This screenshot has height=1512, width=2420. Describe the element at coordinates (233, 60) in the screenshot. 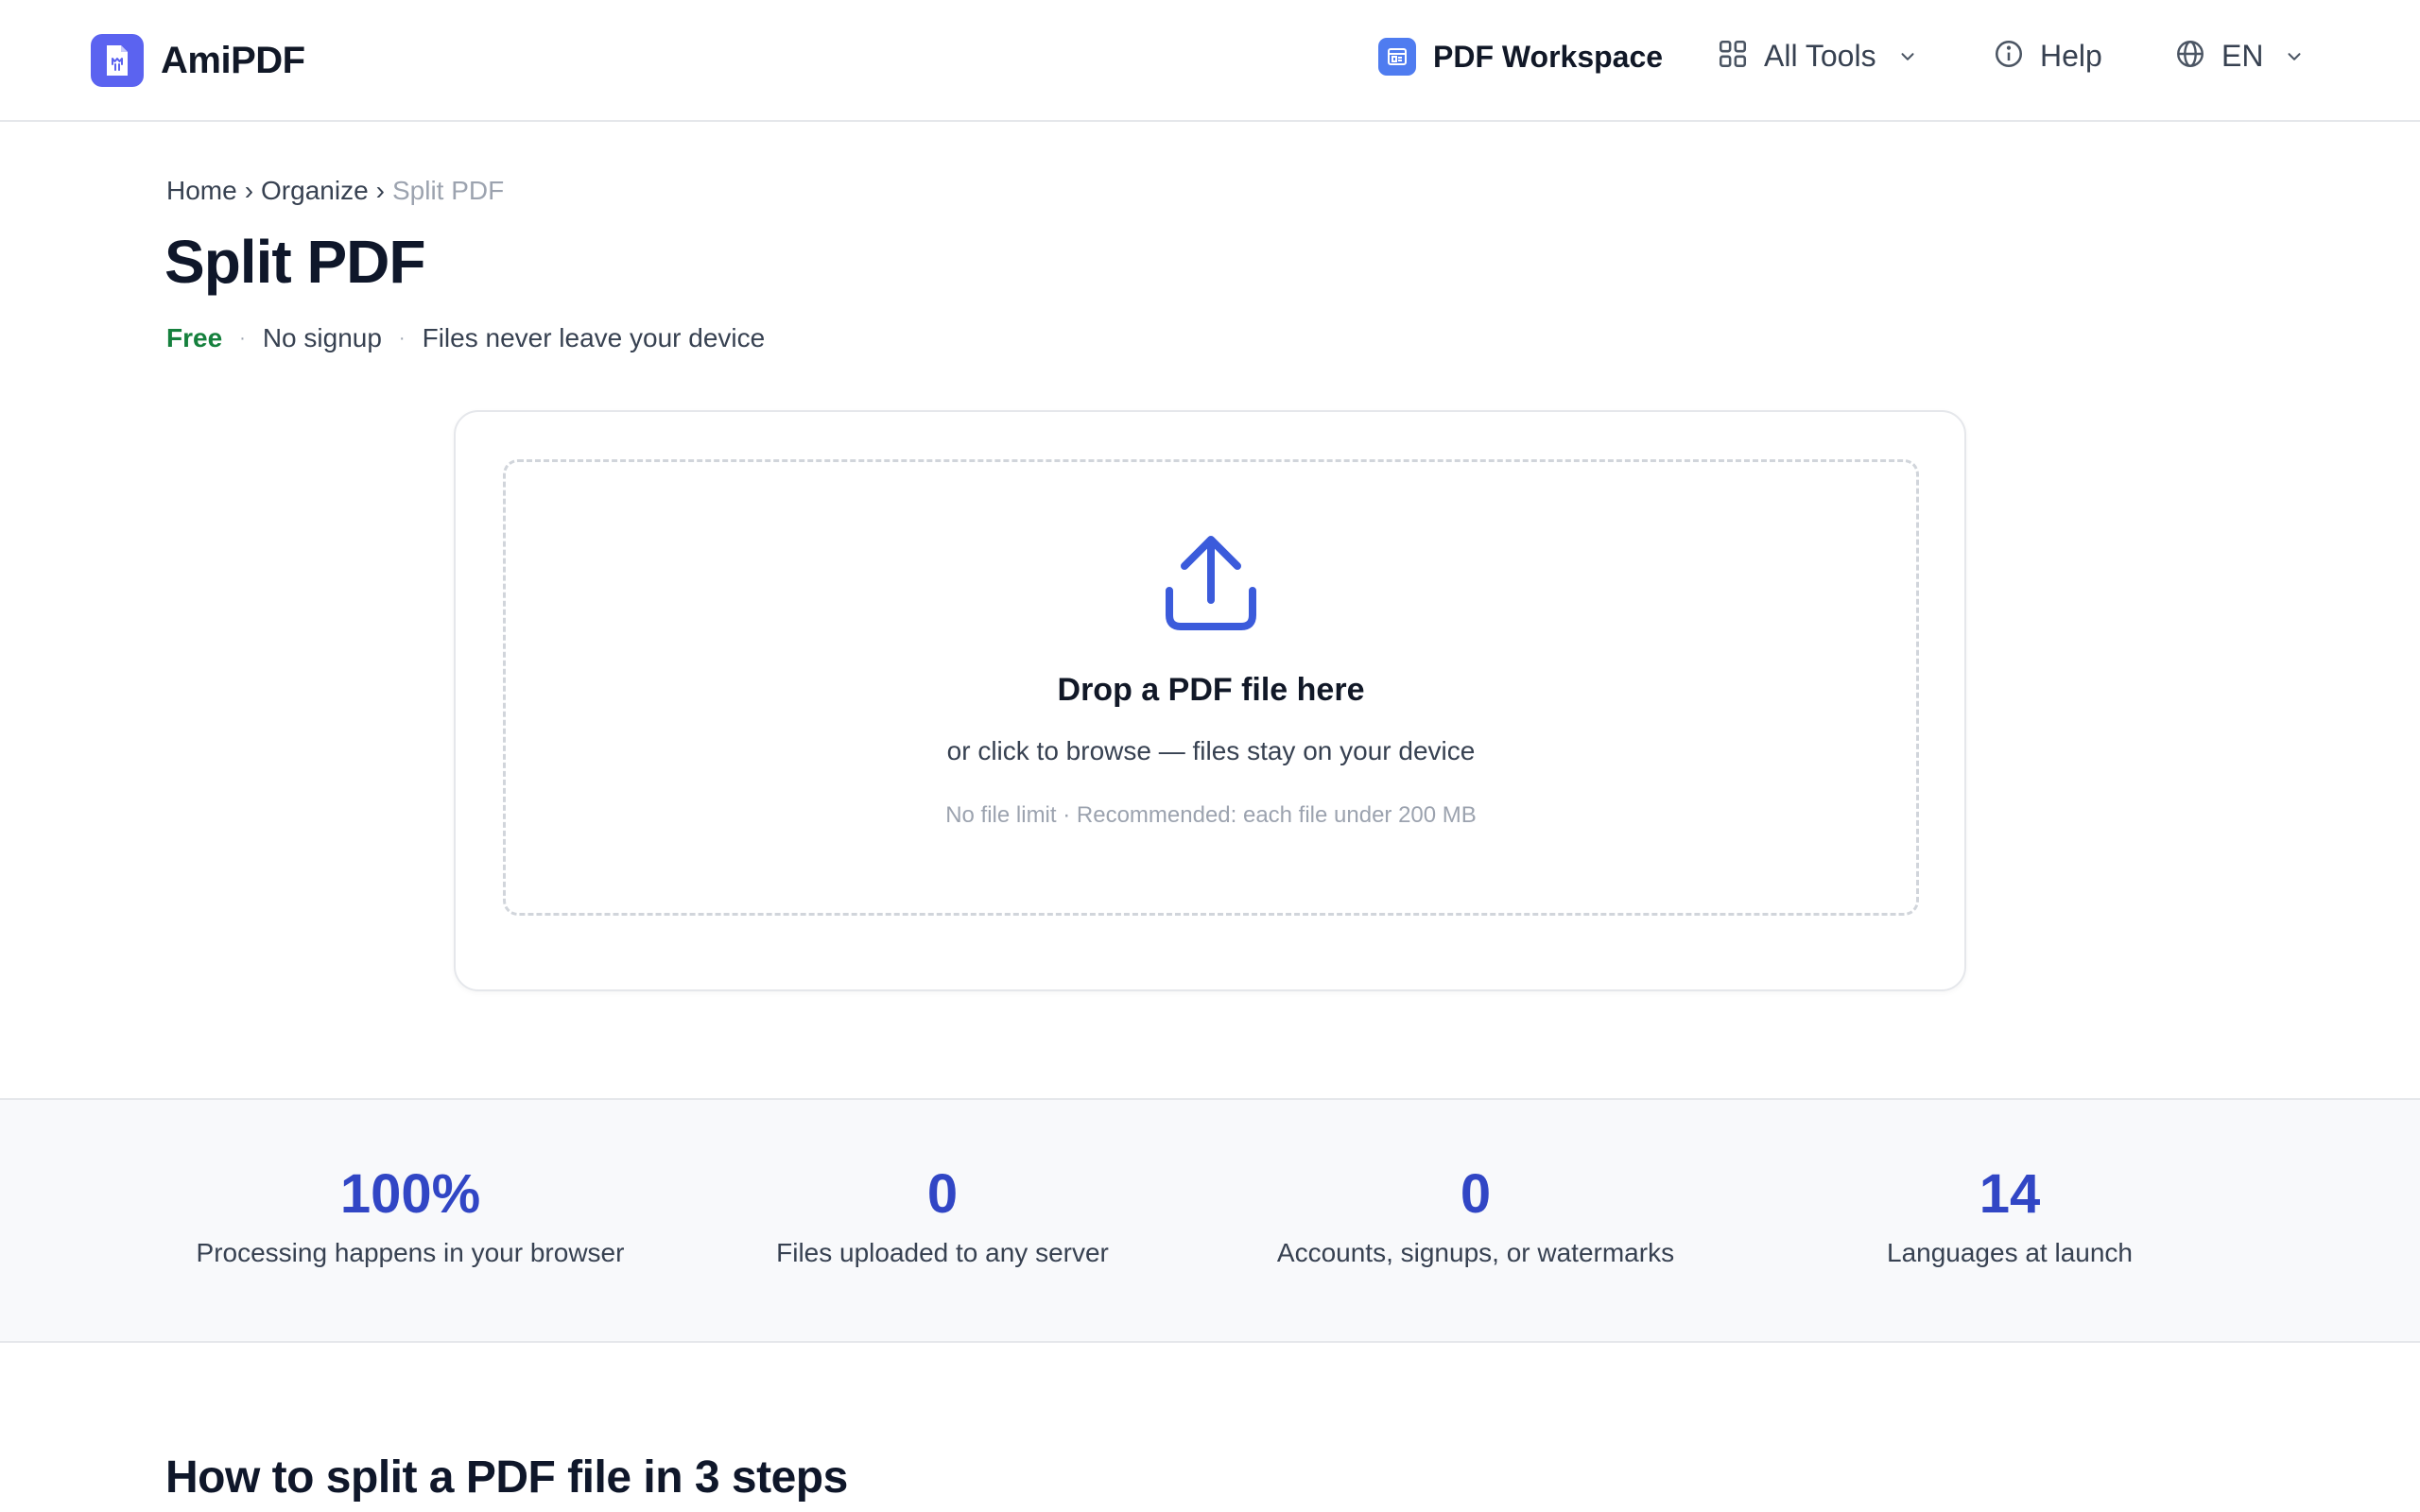

I see `brand-name: AmiPDF` at that location.